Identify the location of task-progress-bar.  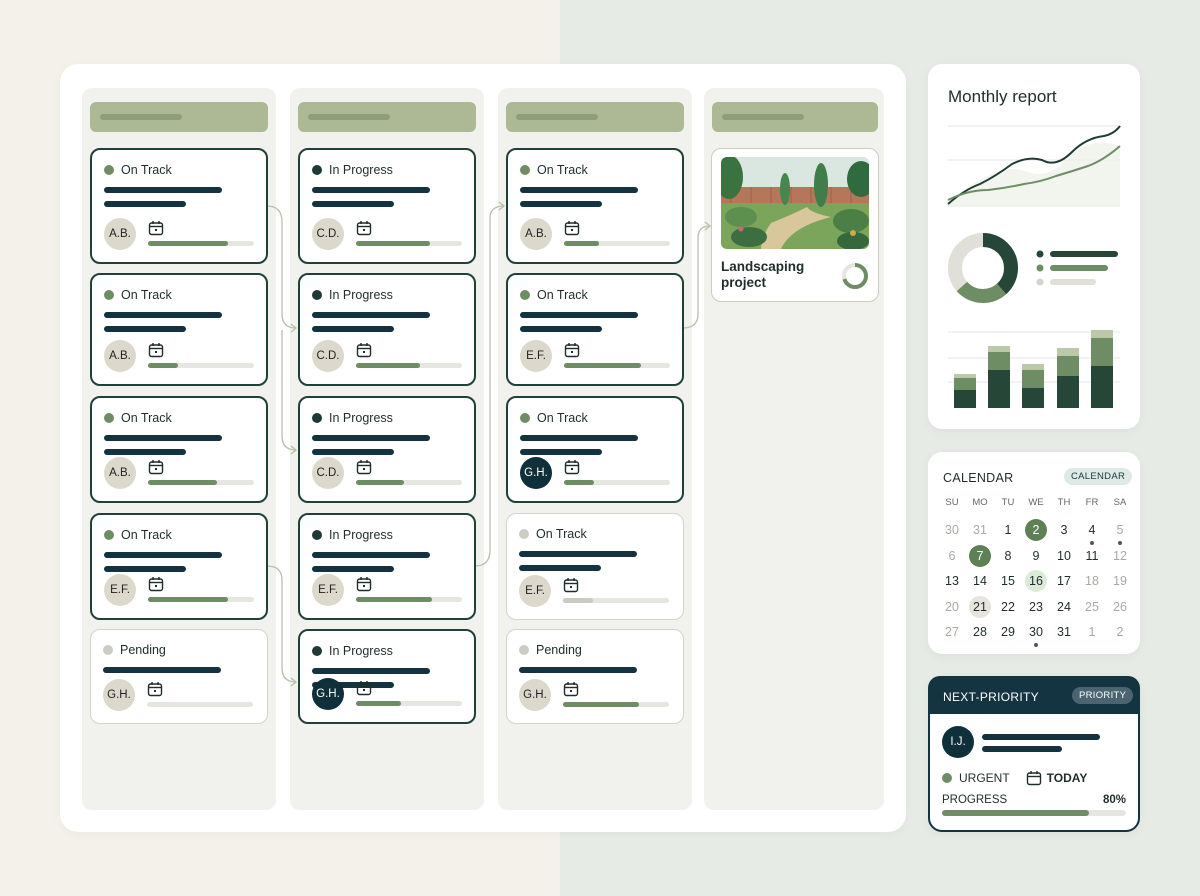
(409, 365).